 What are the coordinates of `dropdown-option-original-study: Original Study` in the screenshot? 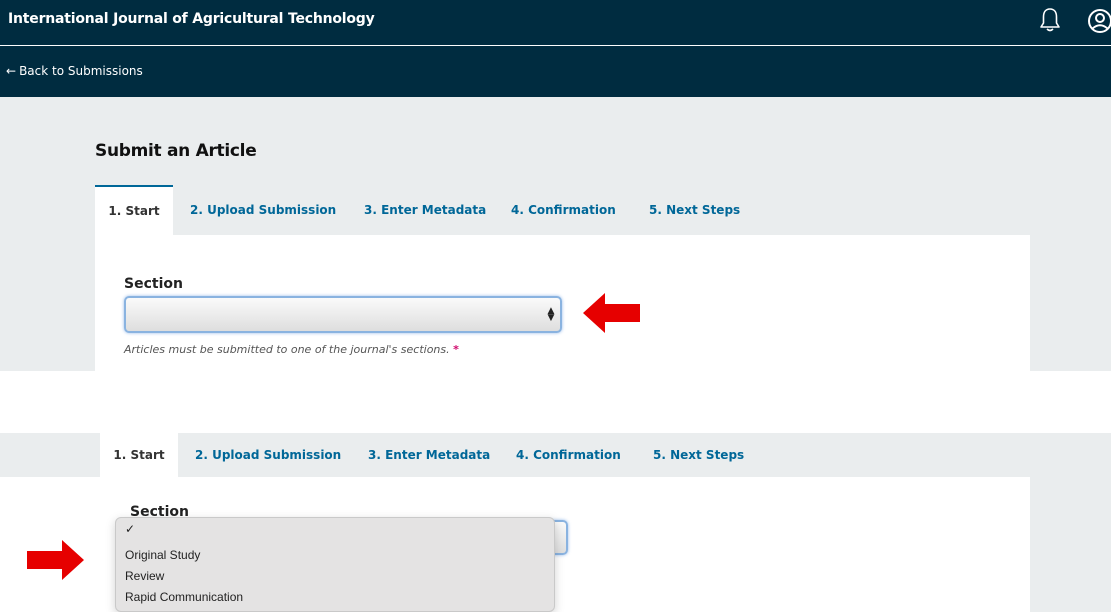 It's located at (162, 555).